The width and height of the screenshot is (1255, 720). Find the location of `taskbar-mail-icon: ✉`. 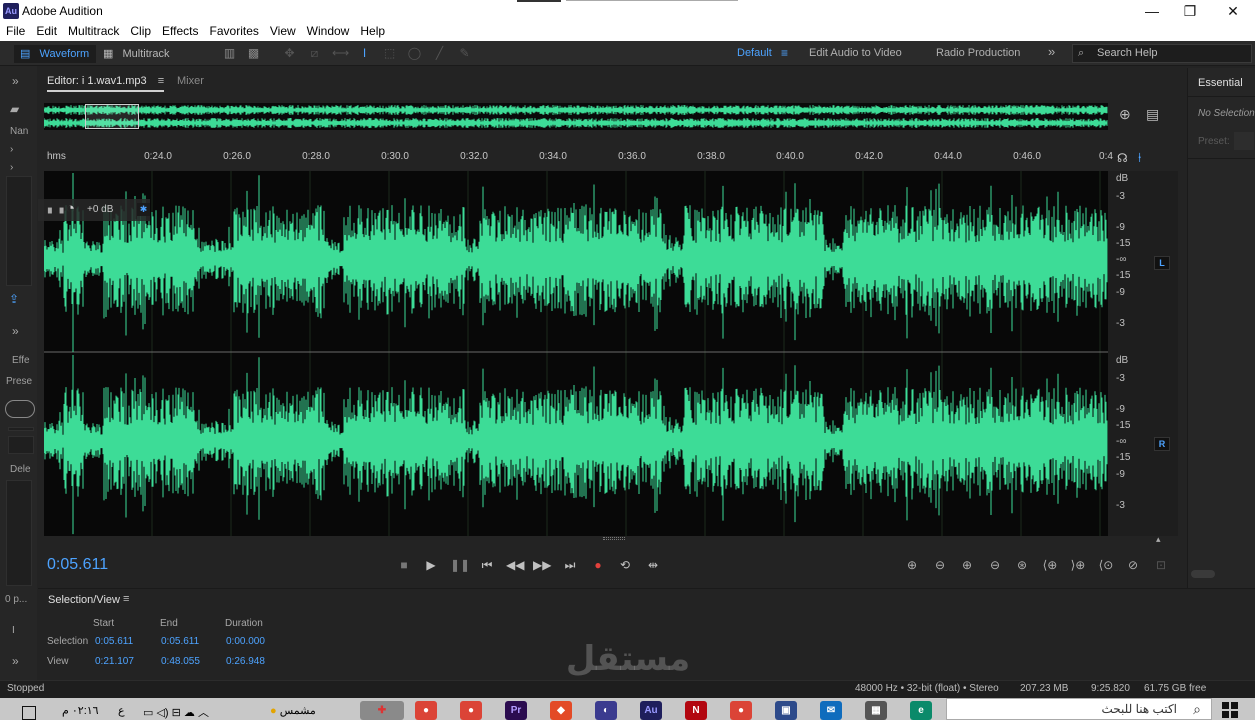

taskbar-mail-icon: ✉ is located at coordinates (831, 710).